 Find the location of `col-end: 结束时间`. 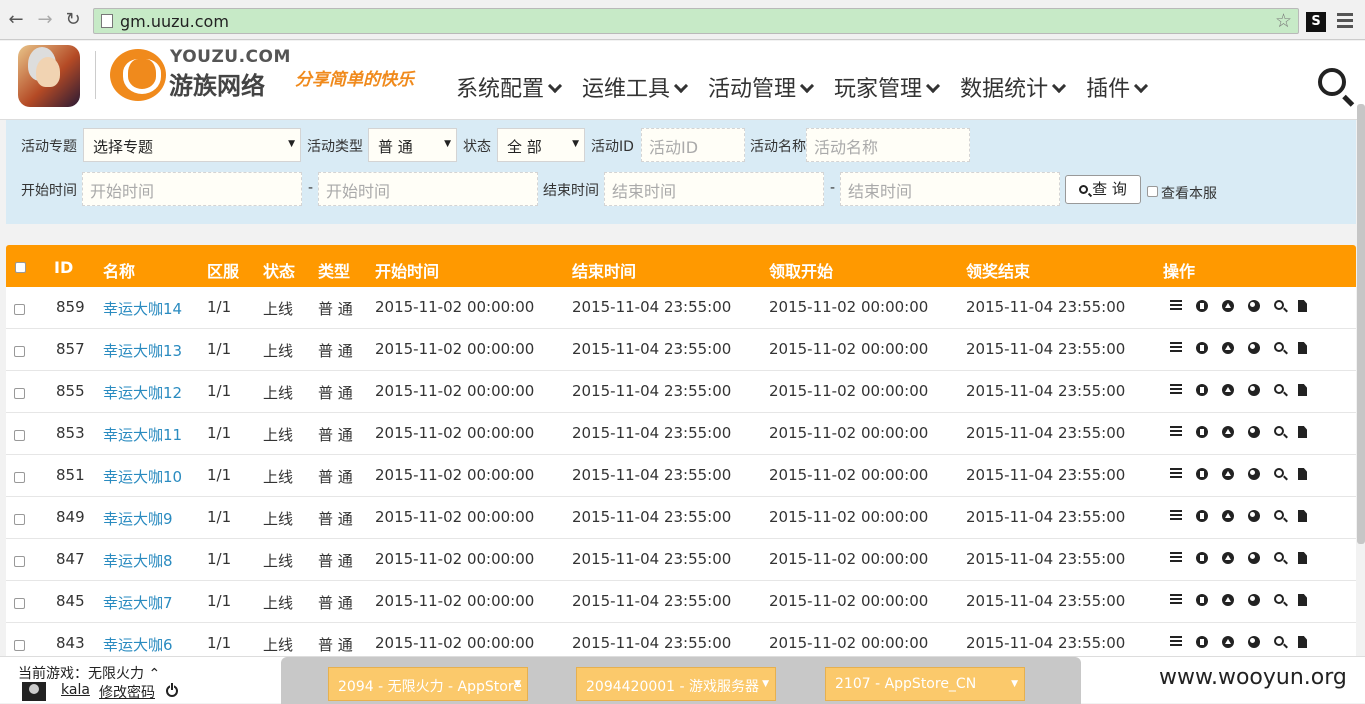

col-end: 结束时间 is located at coordinates (604, 270).